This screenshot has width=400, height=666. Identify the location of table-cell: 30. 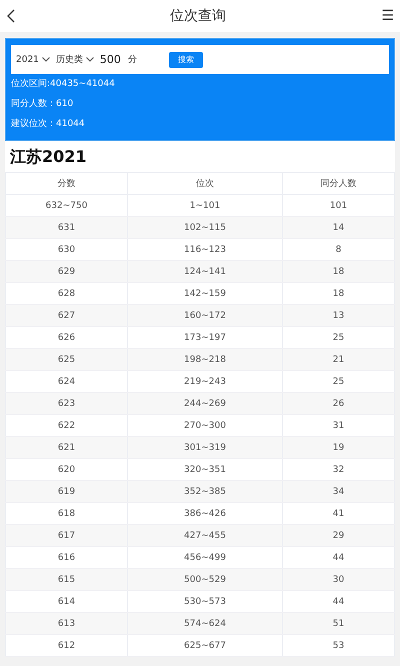
(338, 579).